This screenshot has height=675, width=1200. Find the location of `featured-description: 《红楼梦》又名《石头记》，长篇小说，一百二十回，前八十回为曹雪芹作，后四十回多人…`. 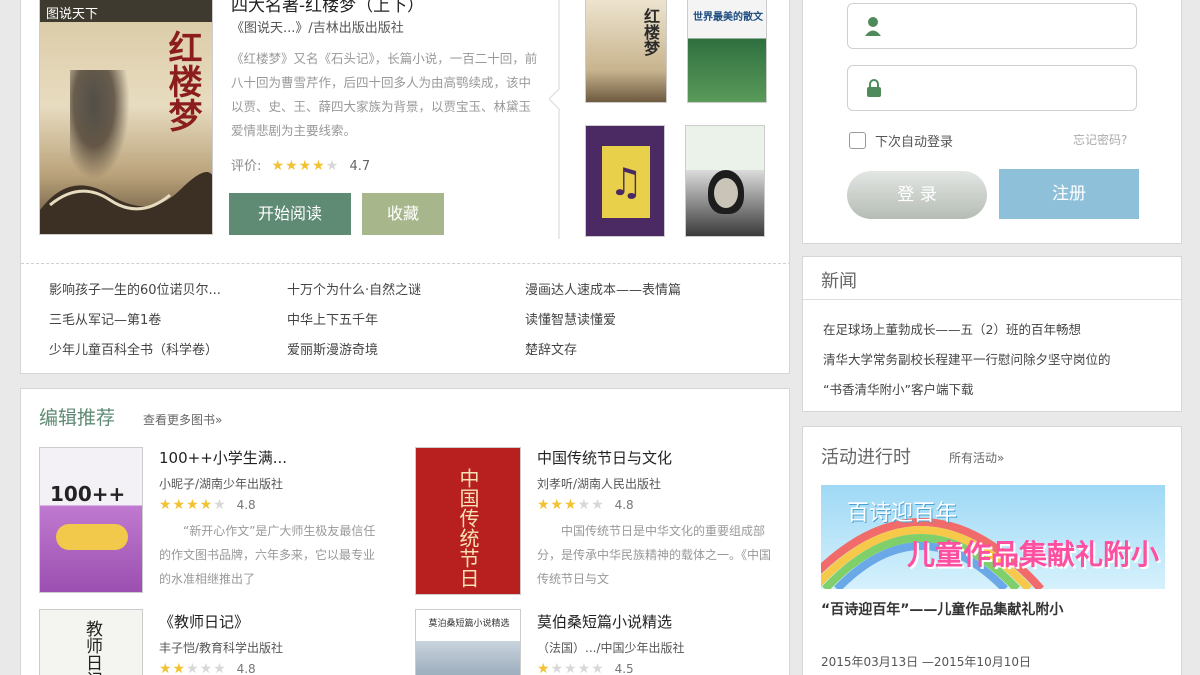

featured-description: 《红楼梦》又名《石头记》，长篇小说，一百二十回，前八十回为曹雪芹作，后四十回多人… is located at coordinates (384, 94).